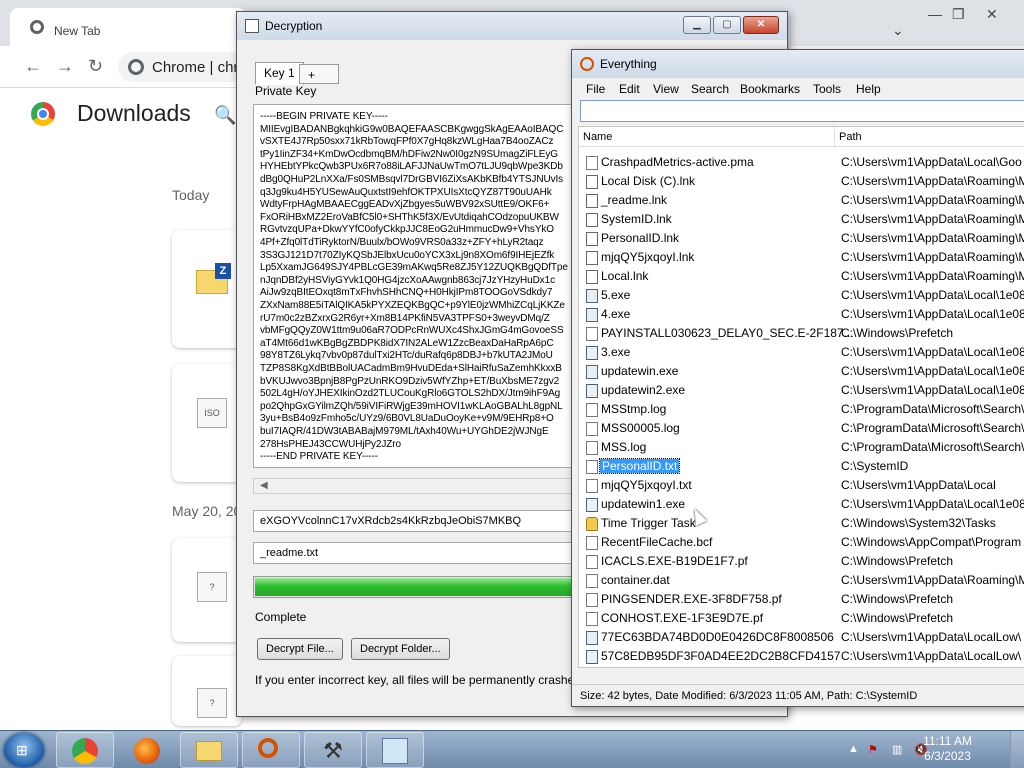  I want to click on result-path: C:\Users\vm1\AppData\Local\1e08, so click(932, 352).